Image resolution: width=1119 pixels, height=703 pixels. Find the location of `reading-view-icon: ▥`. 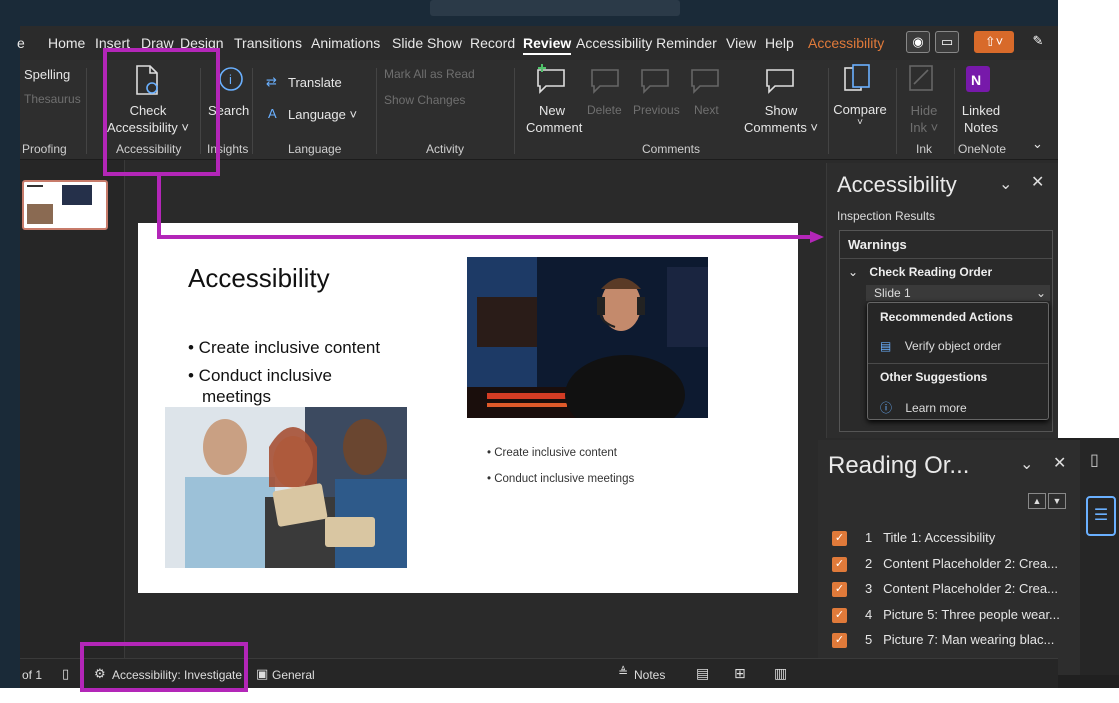

reading-view-icon: ▥ is located at coordinates (780, 673).